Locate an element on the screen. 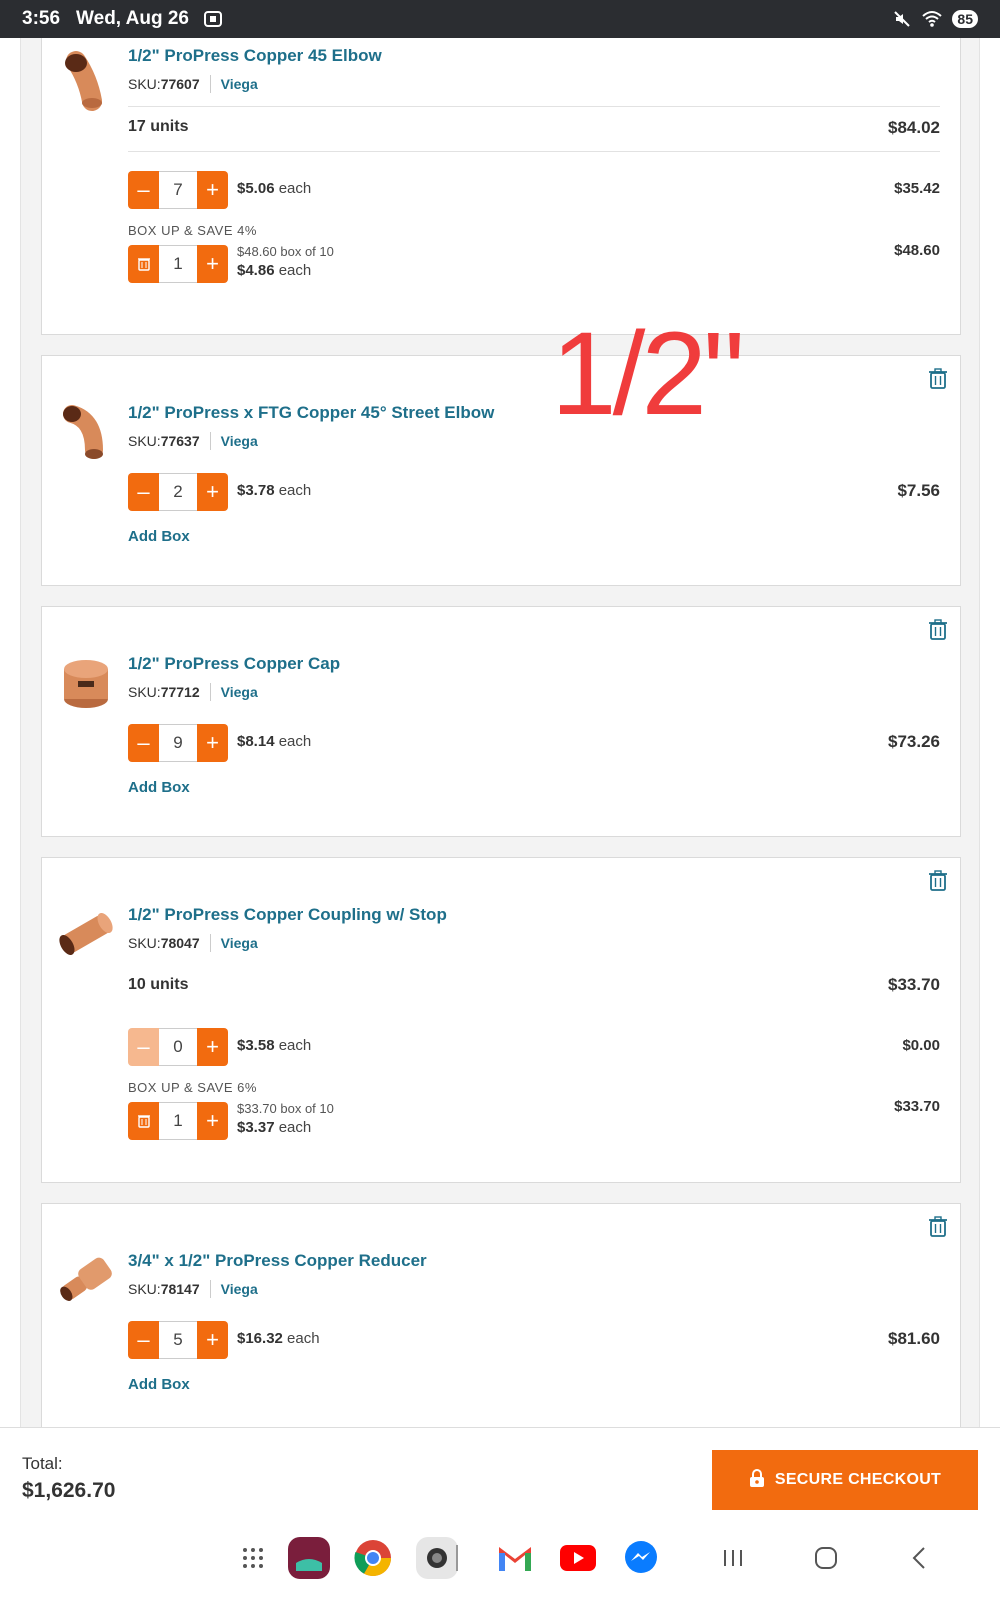  quantity-stepper: – 9 + is located at coordinates (178, 743).